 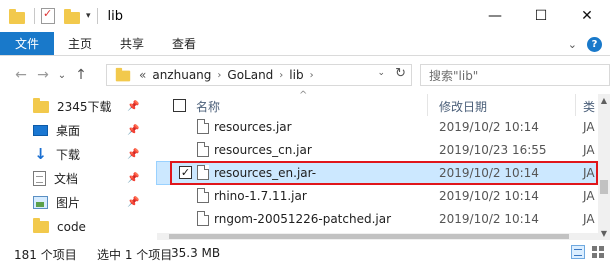 What do you see at coordinates (384, 173) in the screenshot?
I see `highlight-annotation-box` at bounding box center [384, 173].